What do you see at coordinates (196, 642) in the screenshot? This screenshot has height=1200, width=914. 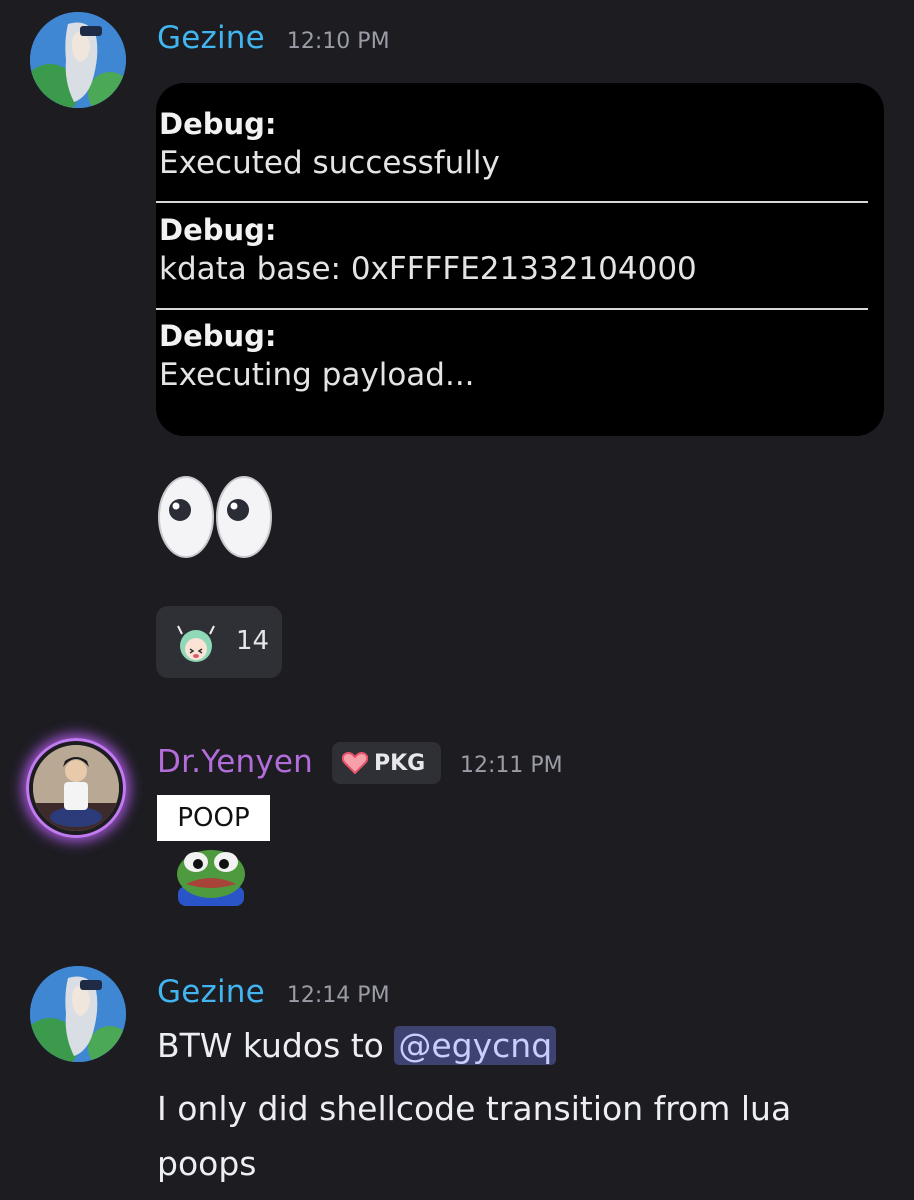 I see `anime-girl-emote-icon` at bounding box center [196, 642].